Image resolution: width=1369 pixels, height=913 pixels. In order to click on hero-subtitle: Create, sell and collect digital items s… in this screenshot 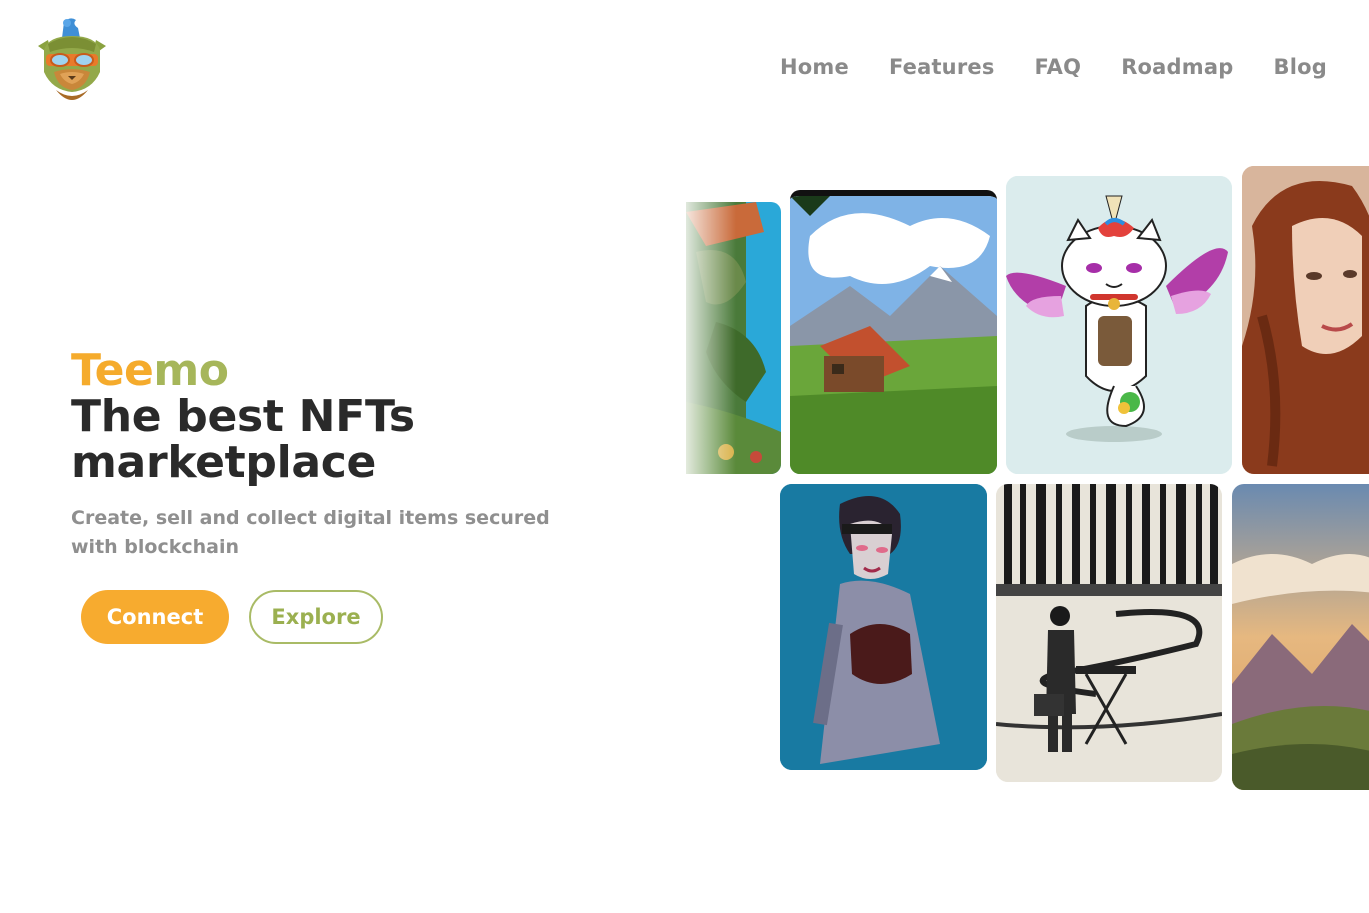, I will do `click(310, 532)`.